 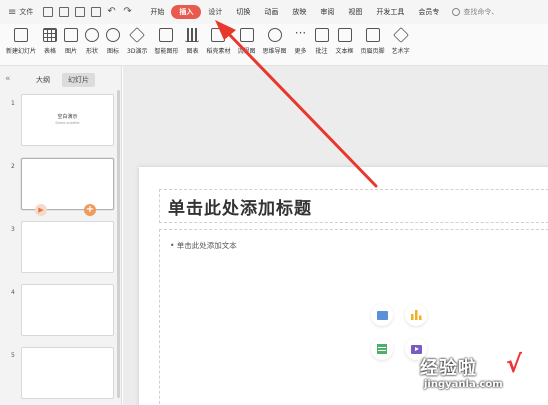 What do you see at coordinates (90, 210) in the screenshot?
I see `add-slide-icon: +` at bounding box center [90, 210].